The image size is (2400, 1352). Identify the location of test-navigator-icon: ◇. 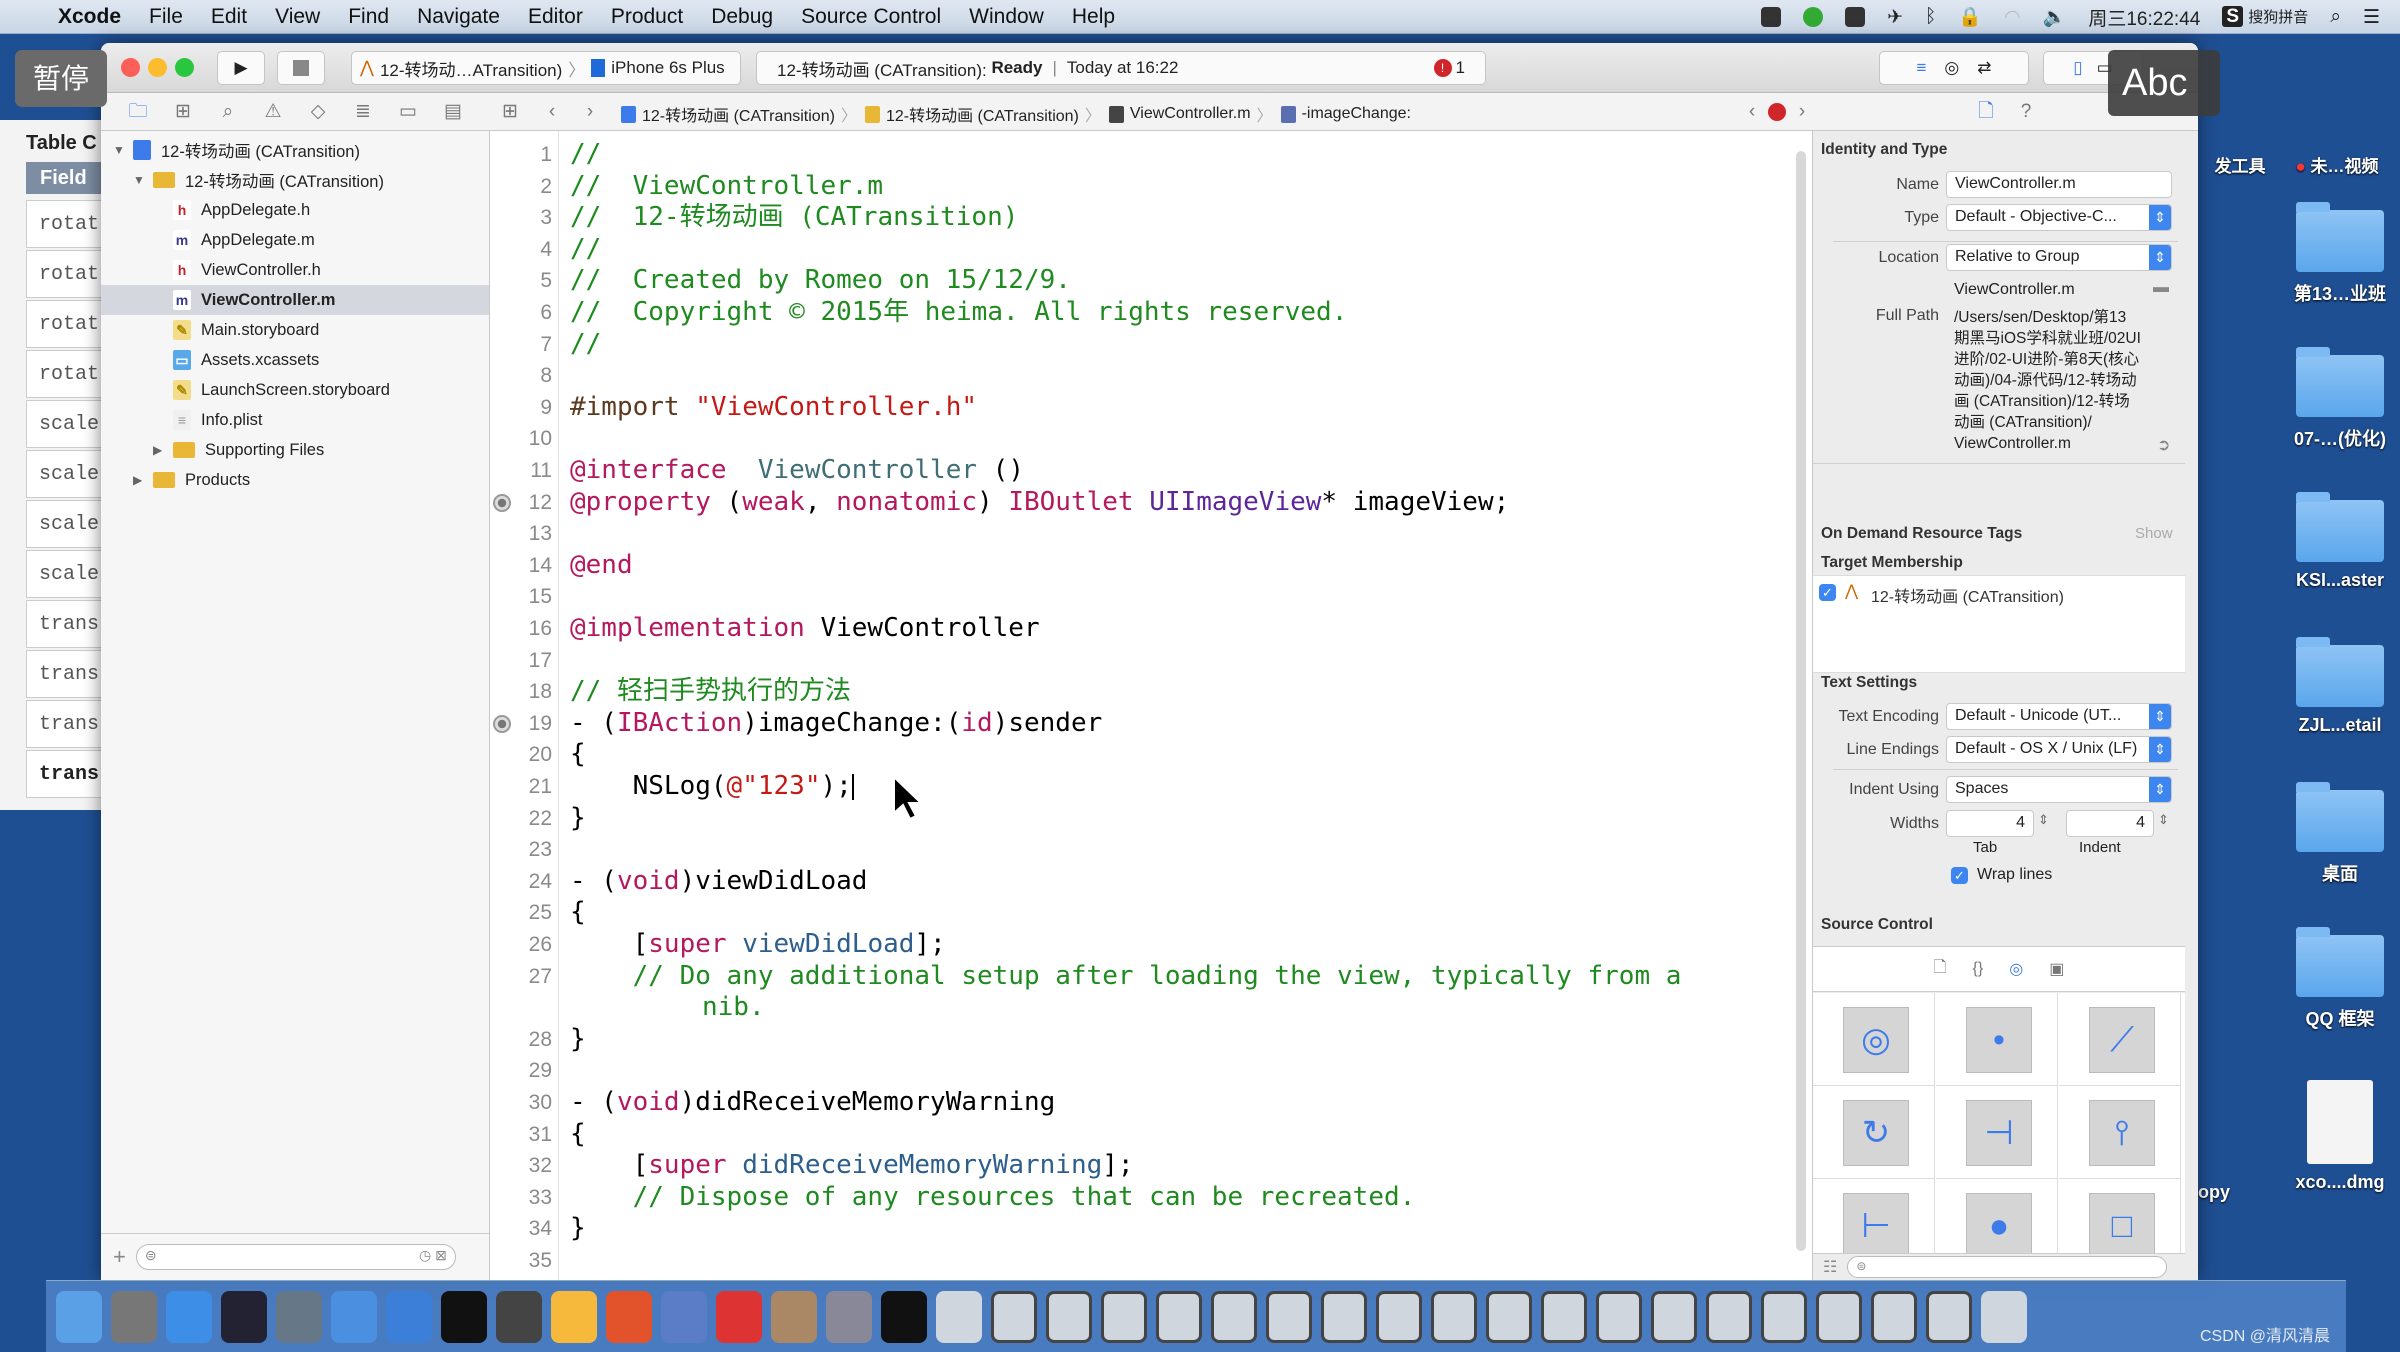
(318, 112).